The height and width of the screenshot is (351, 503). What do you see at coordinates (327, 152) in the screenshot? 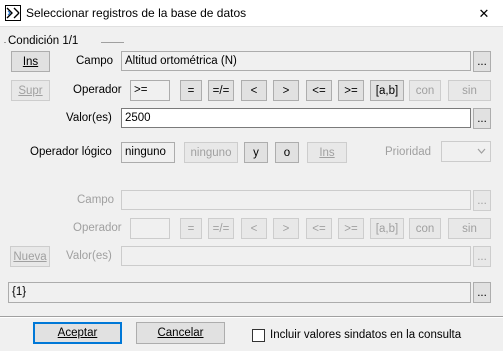
I see `logic-insert-button: Ins` at bounding box center [327, 152].